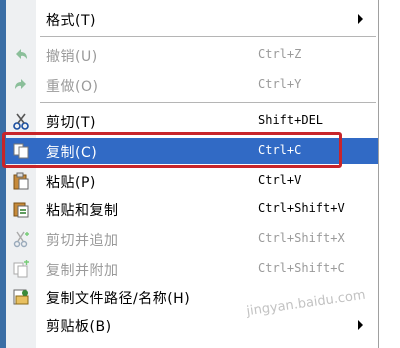 This screenshot has height=348, width=400. What do you see at coordinates (82, 211) in the screenshot?
I see `menu-item-label: 粘贴和复制` at bounding box center [82, 211].